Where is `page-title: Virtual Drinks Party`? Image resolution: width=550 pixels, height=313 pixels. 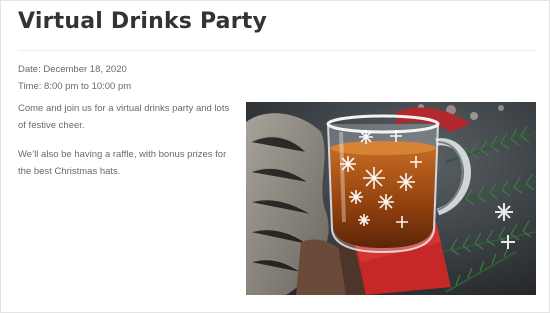
page-title: Virtual Drinks Party is located at coordinates (143, 21).